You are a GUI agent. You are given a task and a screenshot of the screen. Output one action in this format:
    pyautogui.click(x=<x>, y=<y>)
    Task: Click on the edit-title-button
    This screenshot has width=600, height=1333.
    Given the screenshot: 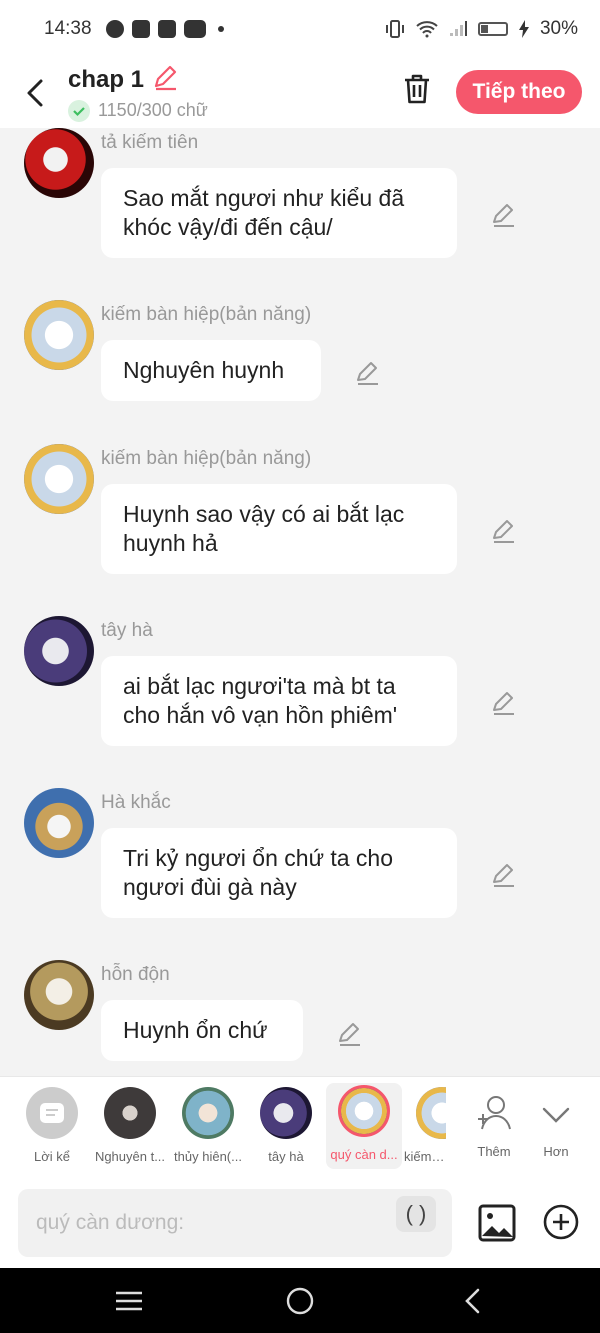 What is the action you would take?
    pyautogui.click(x=166, y=80)
    